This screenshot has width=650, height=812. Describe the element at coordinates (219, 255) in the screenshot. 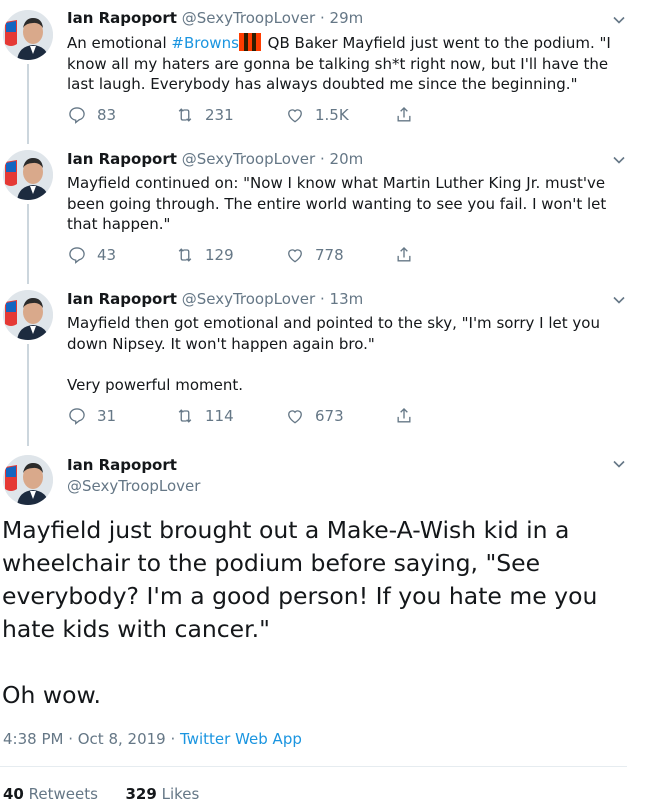

I see `retweet-count: 129` at that location.